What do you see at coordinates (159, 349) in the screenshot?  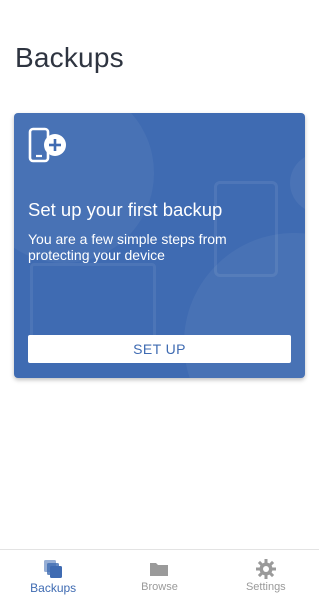 I see `setup-button: SET UP` at bounding box center [159, 349].